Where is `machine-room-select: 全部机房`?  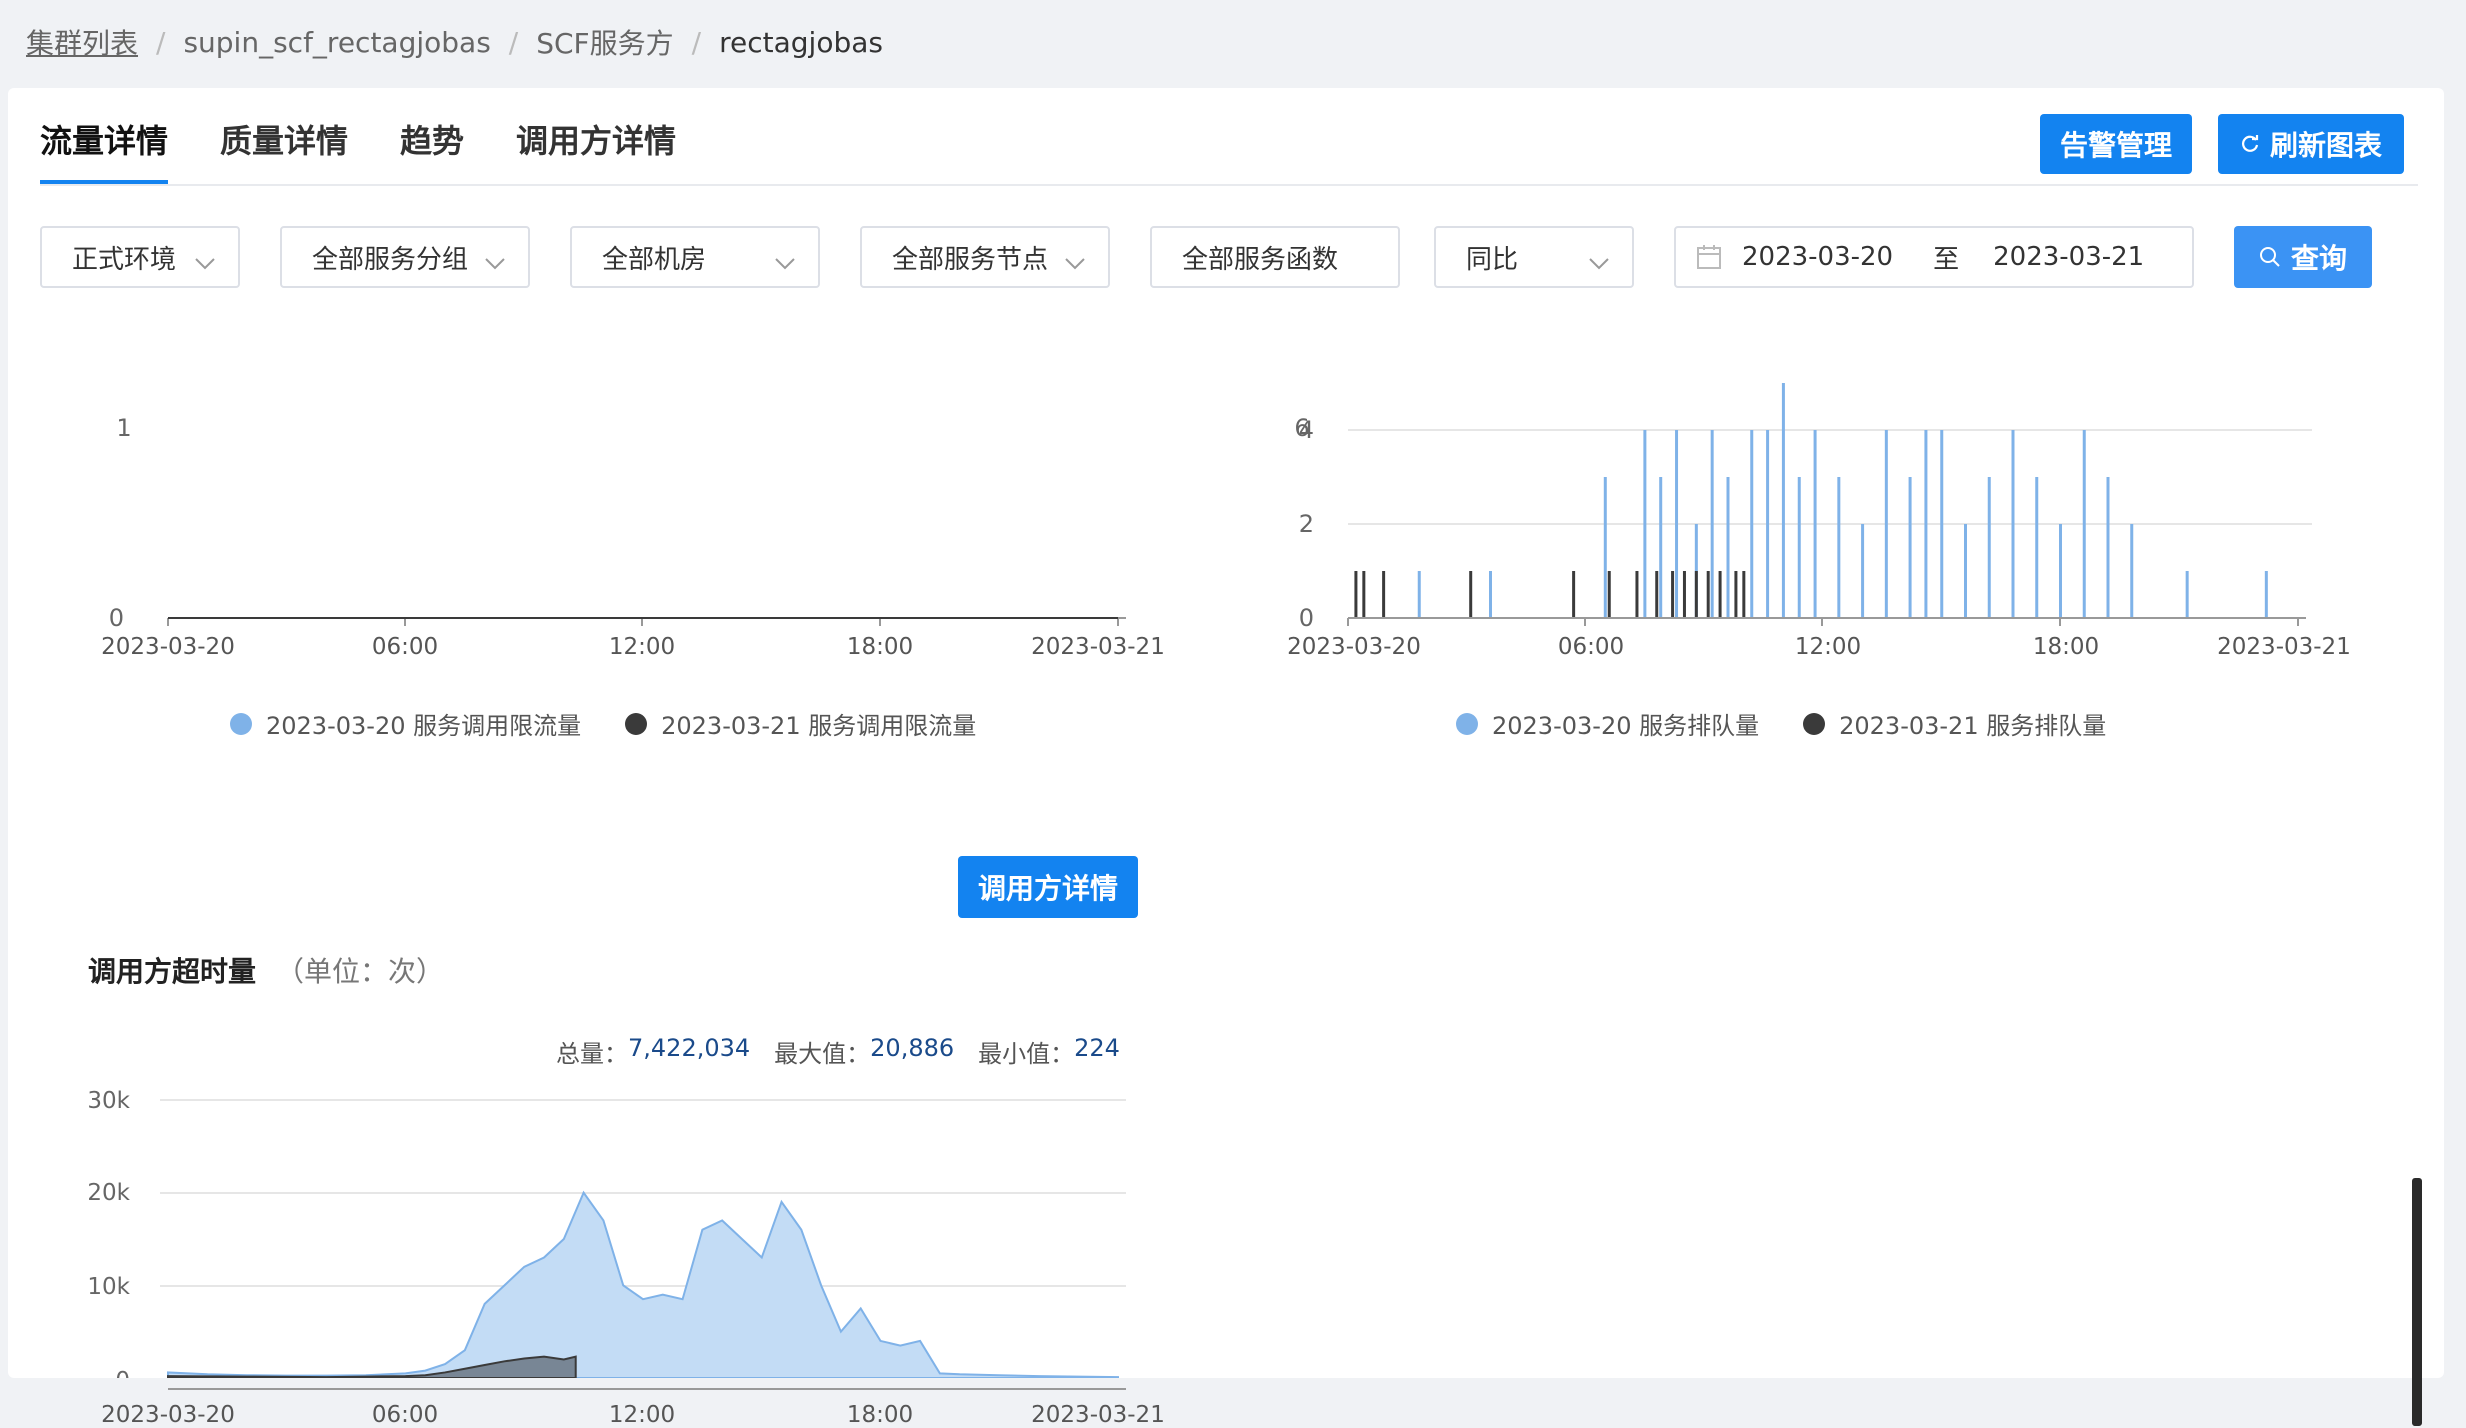
machine-room-select: 全部机房 is located at coordinates (695, 257).